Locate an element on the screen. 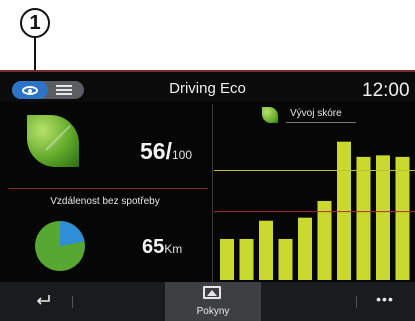  eco-score-value: 56/ is located at coordinates (156, 151).